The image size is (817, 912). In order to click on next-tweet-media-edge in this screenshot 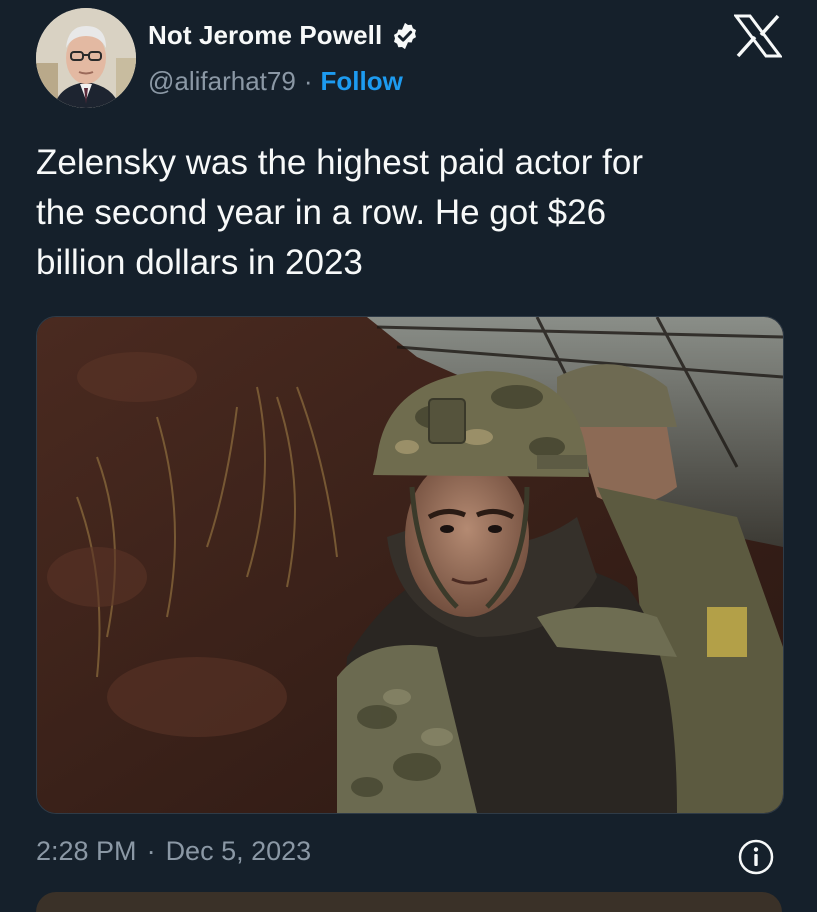, I will do `click(409, 902)`.